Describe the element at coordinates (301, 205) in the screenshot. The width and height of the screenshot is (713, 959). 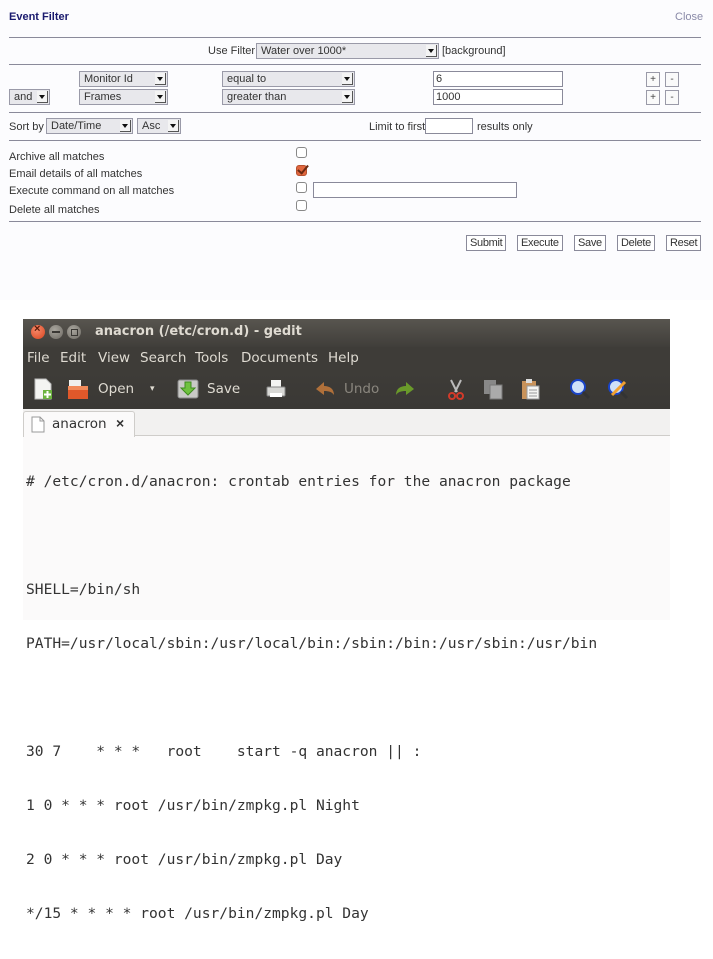
I see `delete-checkbox` at that location.